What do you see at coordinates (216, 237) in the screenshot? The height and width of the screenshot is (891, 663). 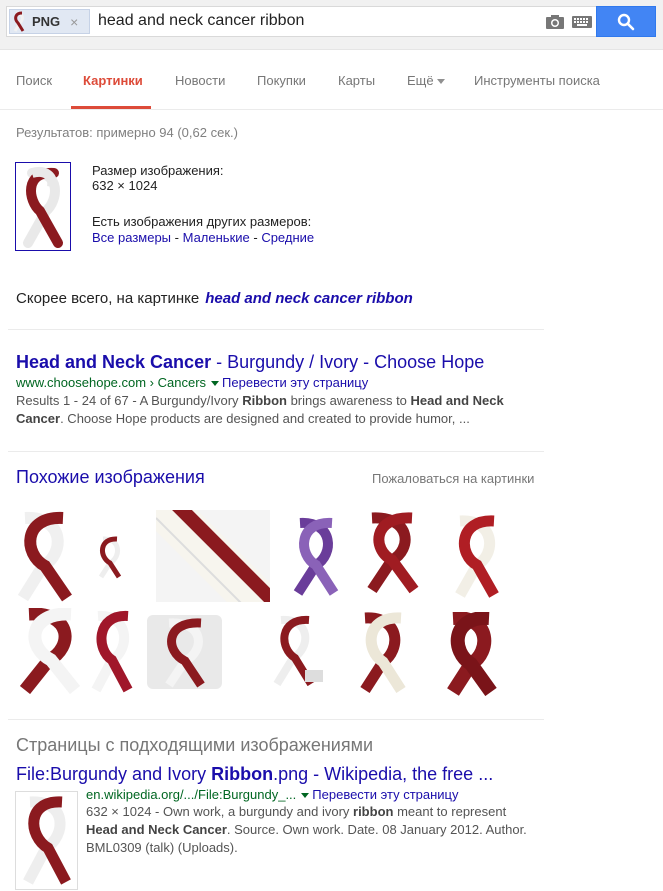 I see `small-sizes-link: Маленькие` at bounding box center [216, 237].